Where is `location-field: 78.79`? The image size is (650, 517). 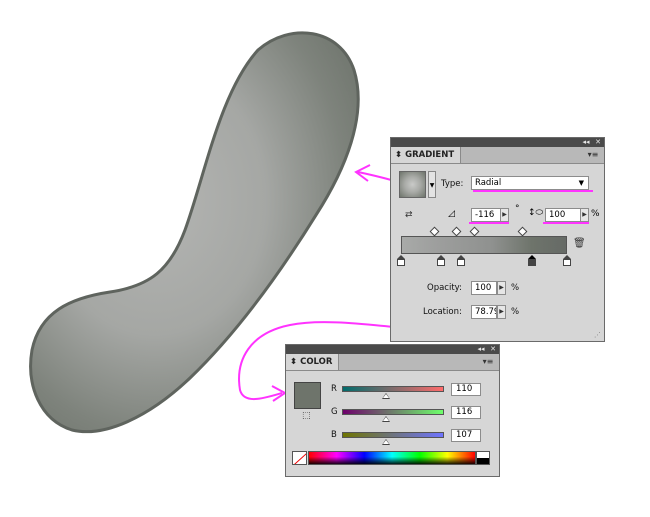
location-field: 78.79 is located at coordinates (484, 312).